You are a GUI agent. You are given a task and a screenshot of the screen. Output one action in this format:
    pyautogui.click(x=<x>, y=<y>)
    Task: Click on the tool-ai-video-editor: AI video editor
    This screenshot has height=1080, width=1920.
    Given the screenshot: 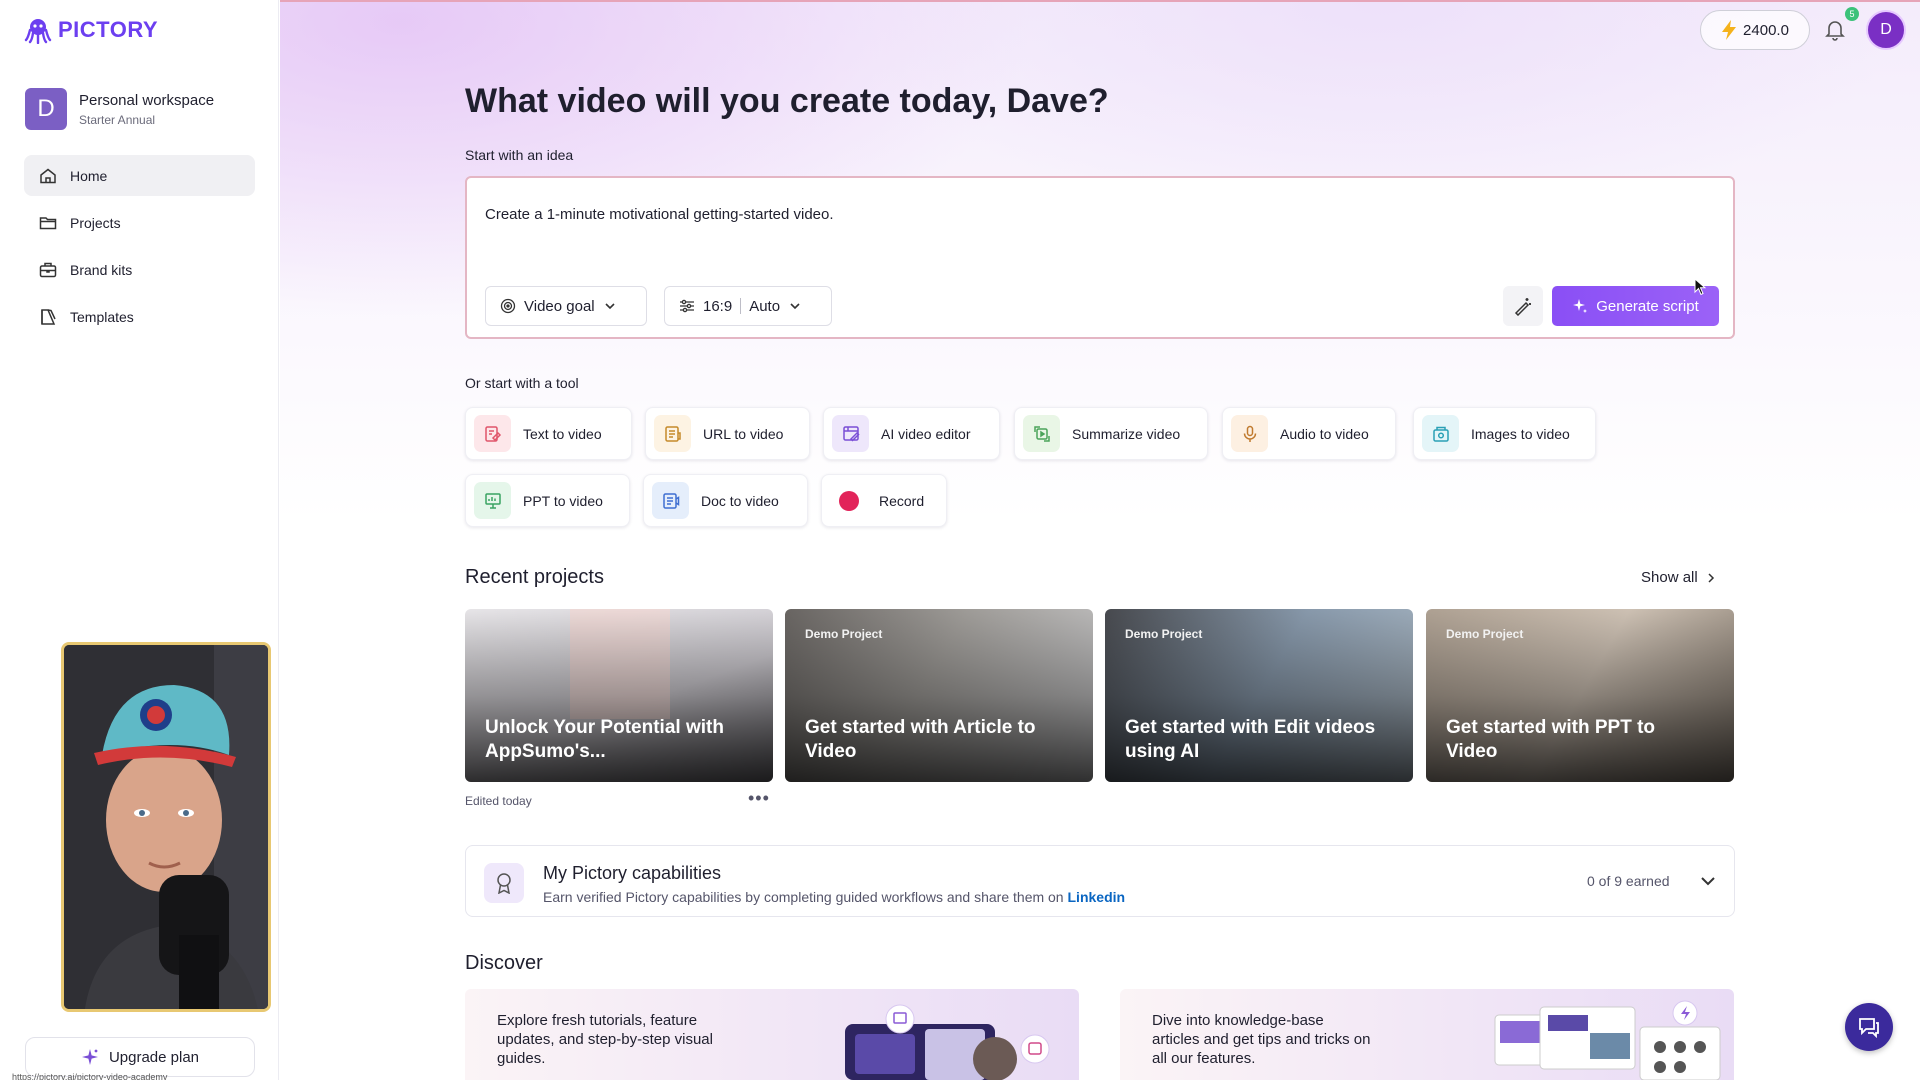 What is the action you would take?
    pyautogui.click(x=911, y=433)
    